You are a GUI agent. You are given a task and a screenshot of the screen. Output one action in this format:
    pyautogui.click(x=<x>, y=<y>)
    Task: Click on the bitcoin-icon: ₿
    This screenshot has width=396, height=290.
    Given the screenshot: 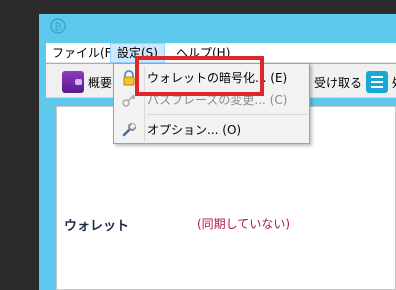 What is the action you would take?
    pyautogui.click(x=58, y=26)
    